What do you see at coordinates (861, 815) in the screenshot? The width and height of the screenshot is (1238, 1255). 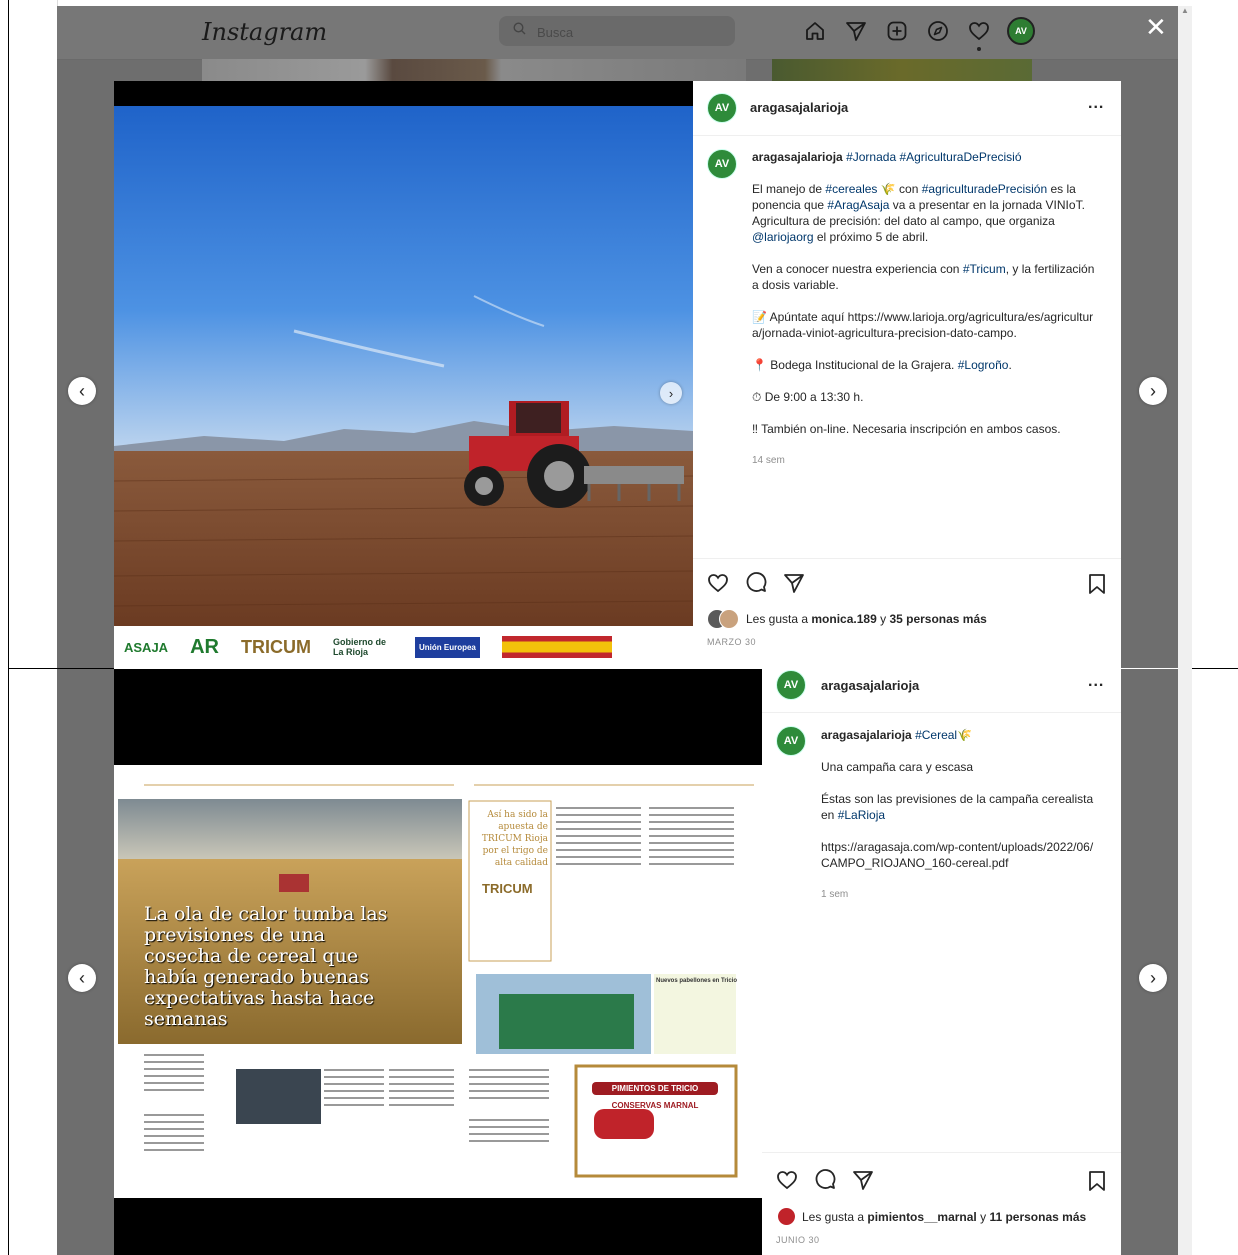 I see `hashtag-larioja: #LaRioja` at bounding box center [861, 815].